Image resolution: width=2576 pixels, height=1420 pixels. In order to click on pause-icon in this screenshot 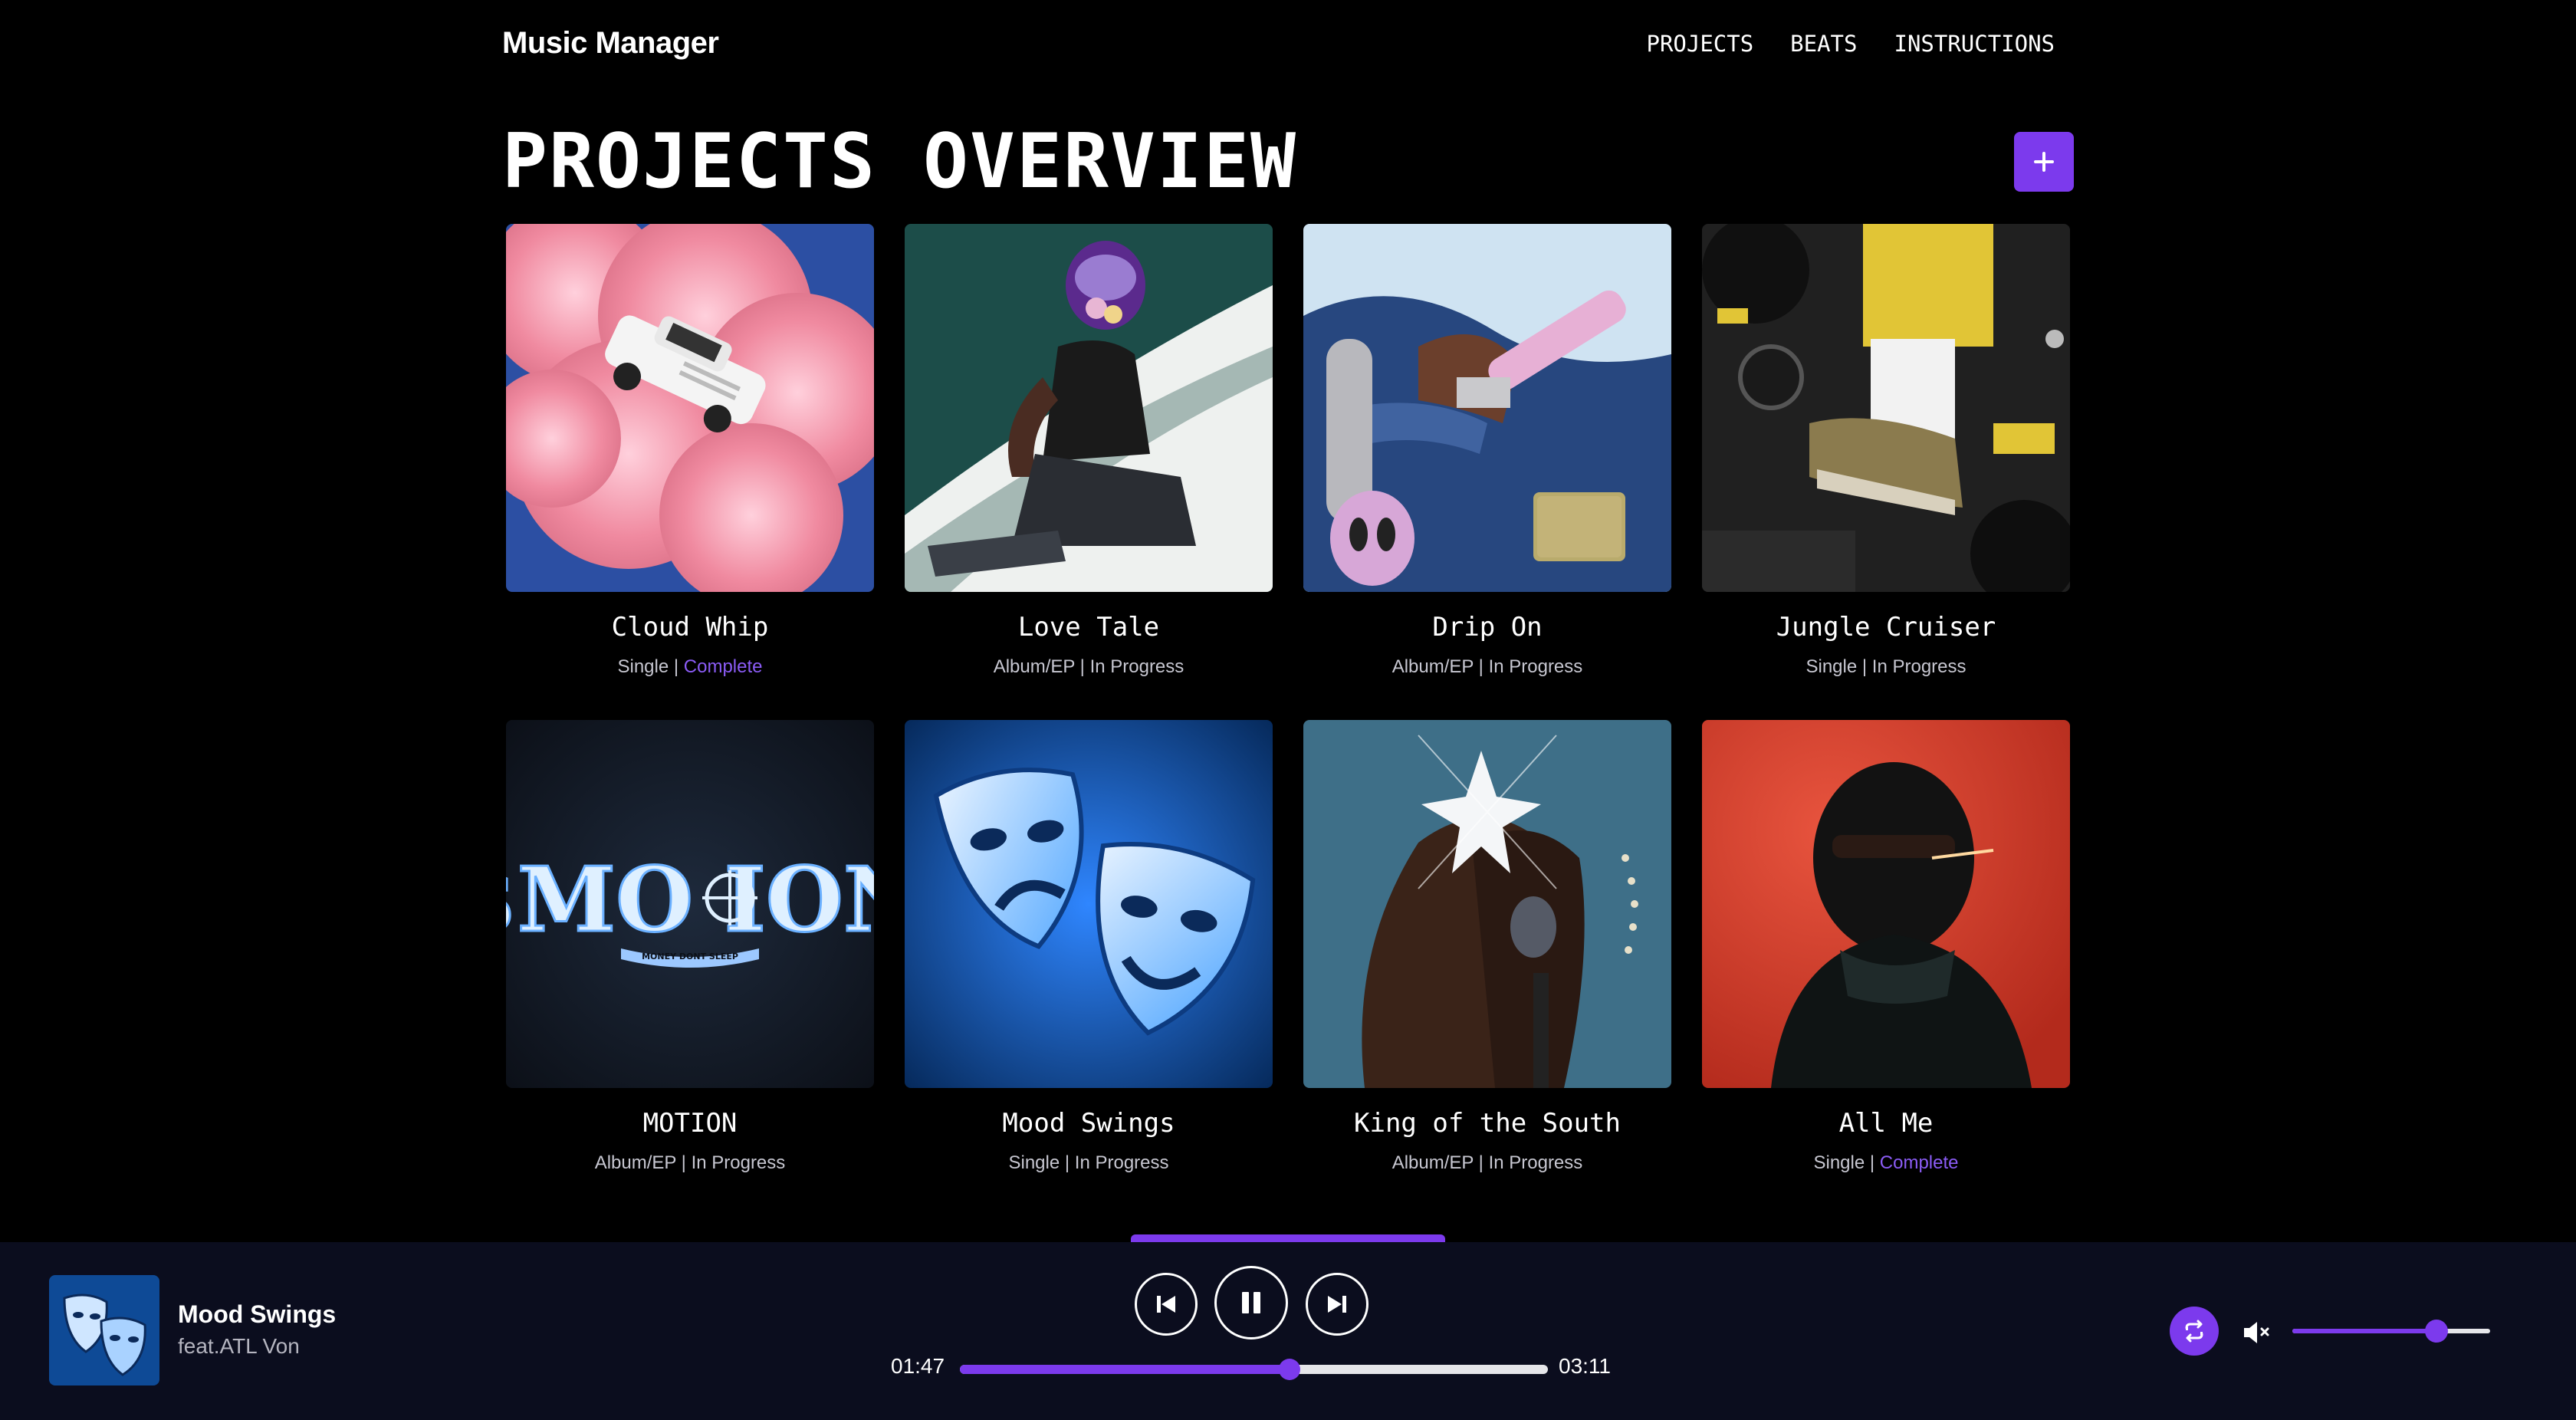, I will do `click(1251, 1302)`.